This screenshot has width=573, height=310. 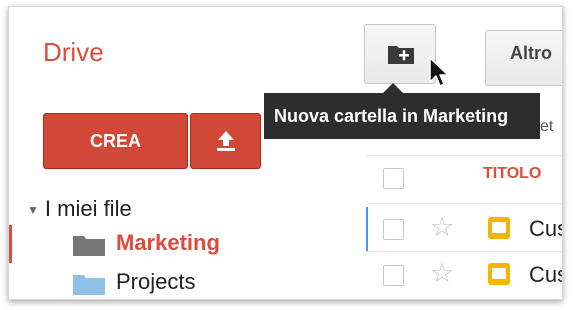 I want to click on folder-plus-icon, so click(x=401, y=55).